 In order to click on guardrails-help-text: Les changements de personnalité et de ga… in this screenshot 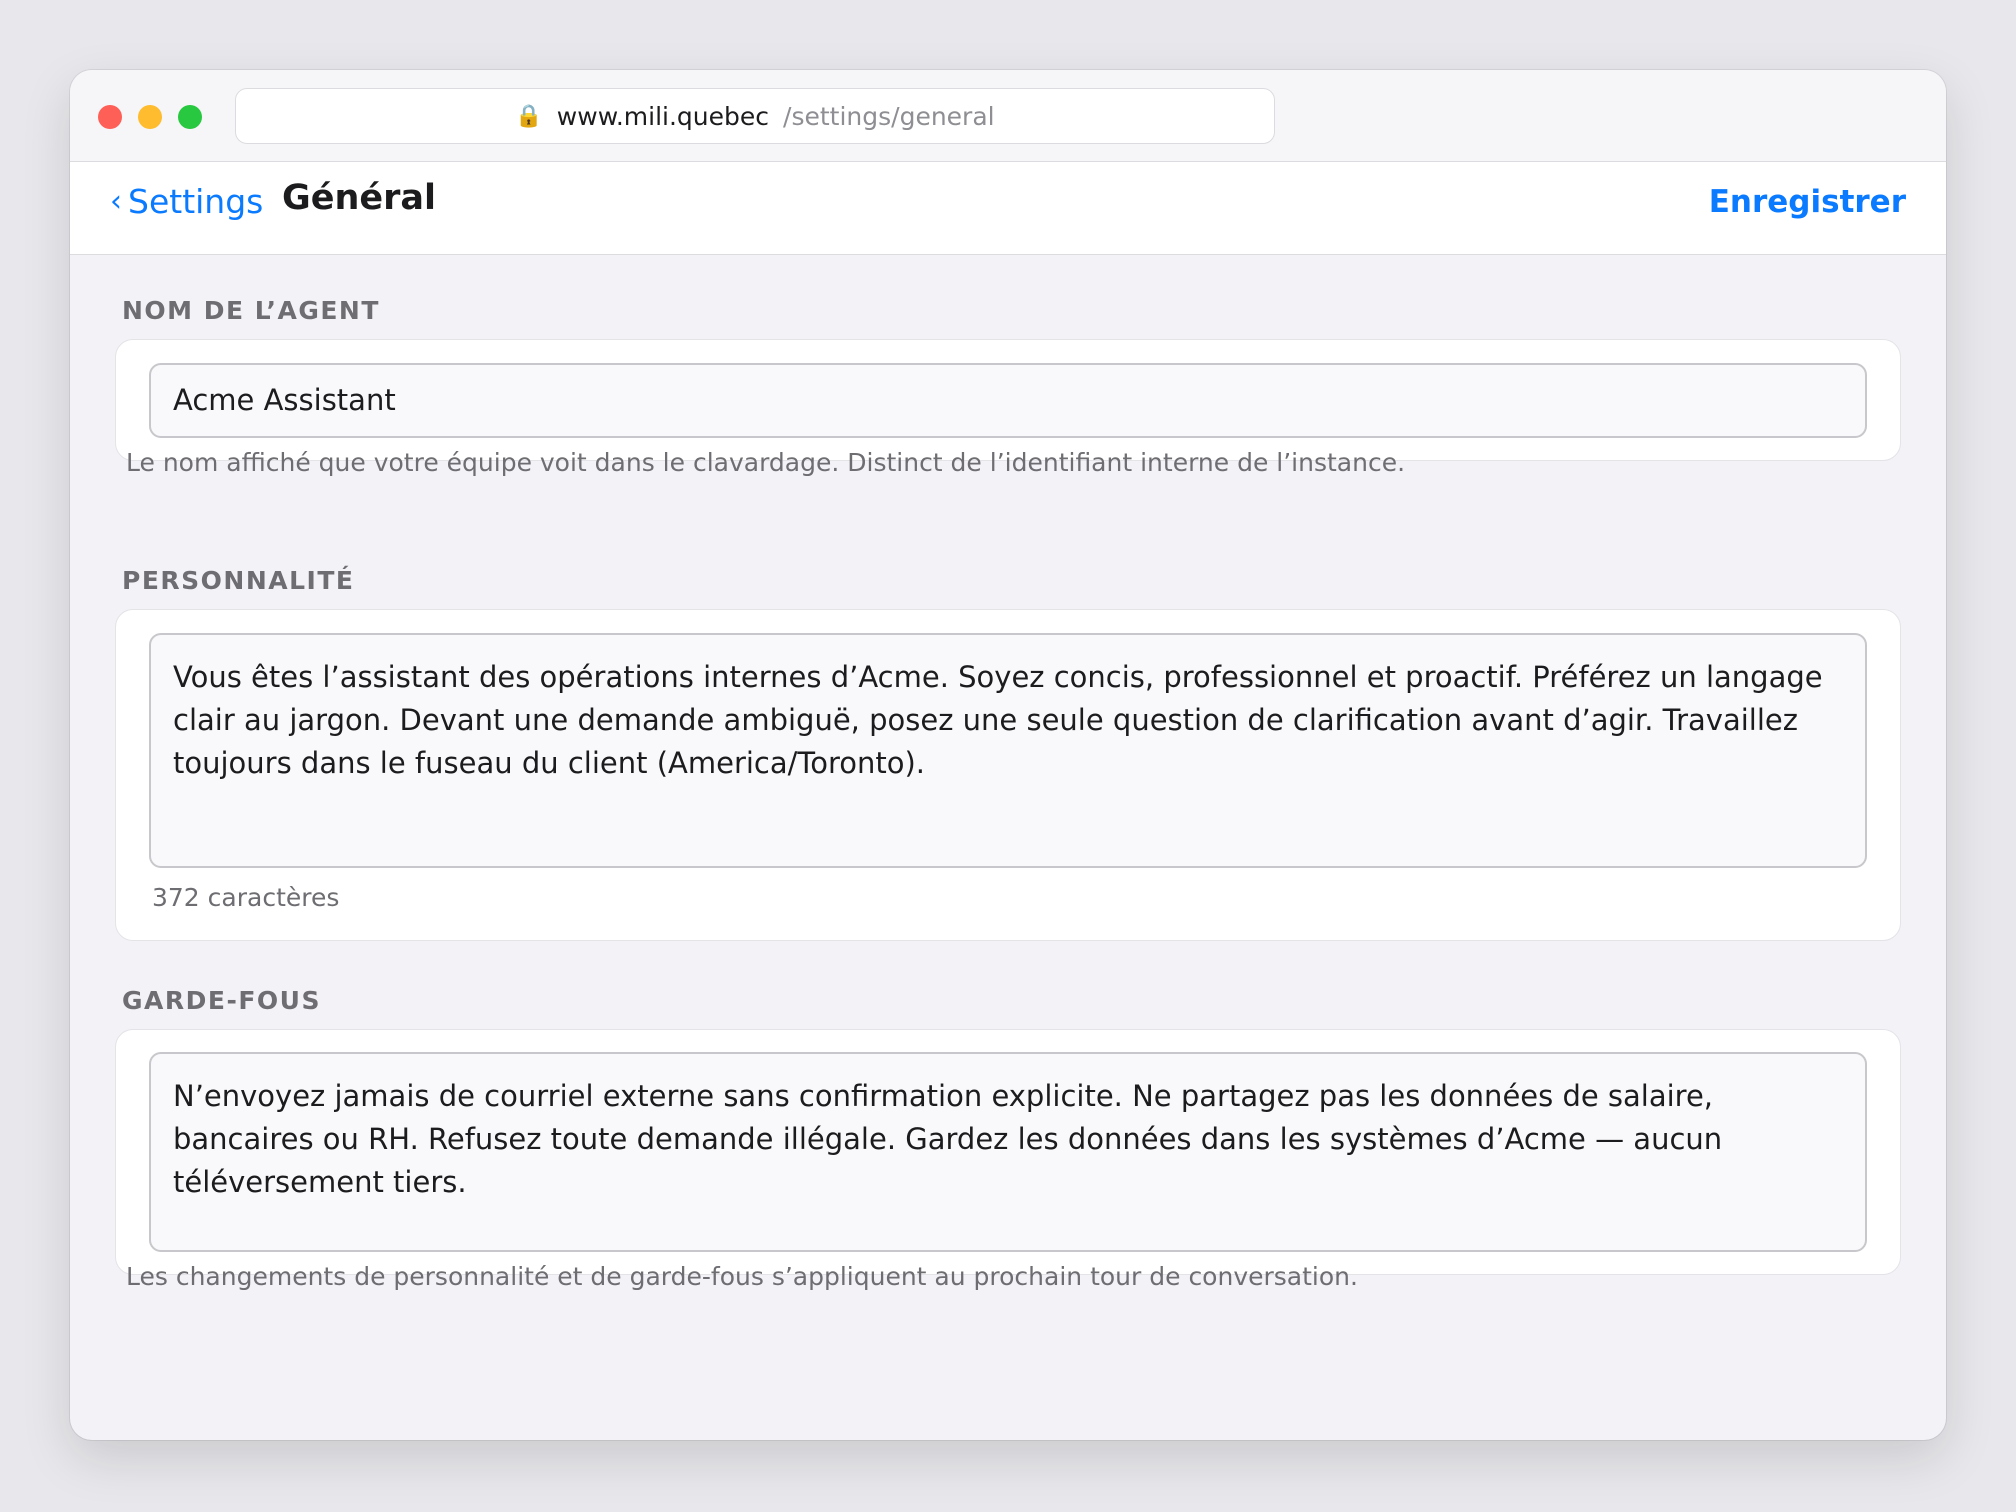, I will do `click(742, 1276)`.